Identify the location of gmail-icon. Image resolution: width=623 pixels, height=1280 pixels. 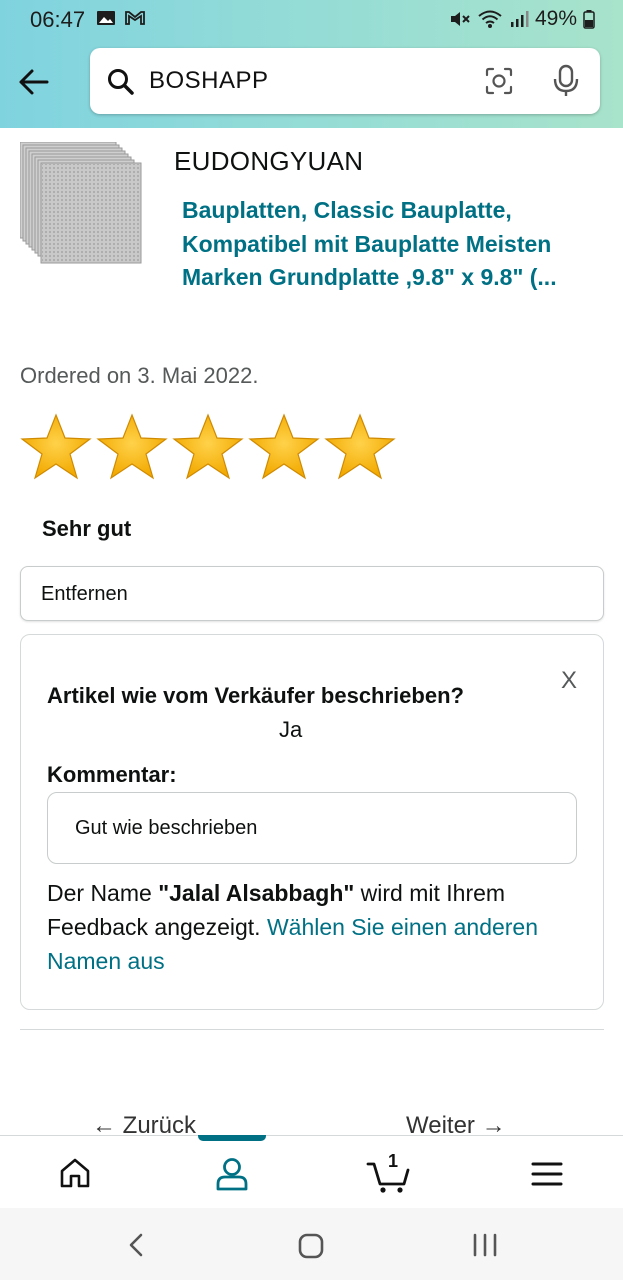
(135, 18).